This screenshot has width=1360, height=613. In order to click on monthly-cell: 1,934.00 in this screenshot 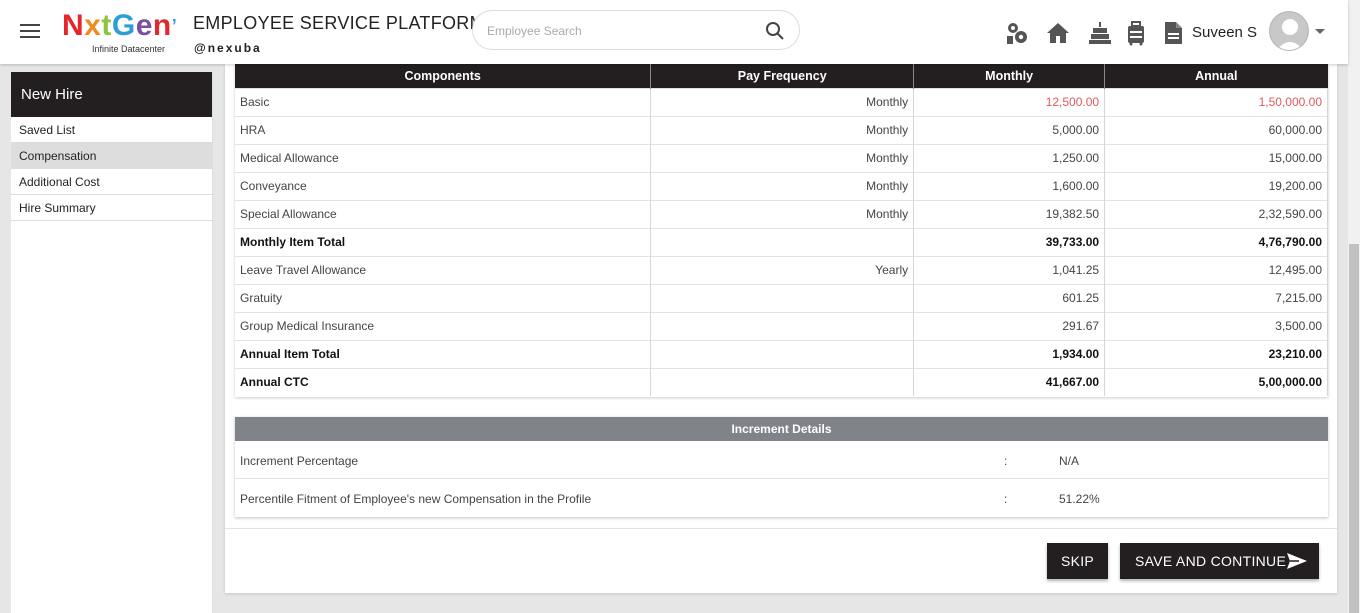, I will do `click(1009, 353)`.